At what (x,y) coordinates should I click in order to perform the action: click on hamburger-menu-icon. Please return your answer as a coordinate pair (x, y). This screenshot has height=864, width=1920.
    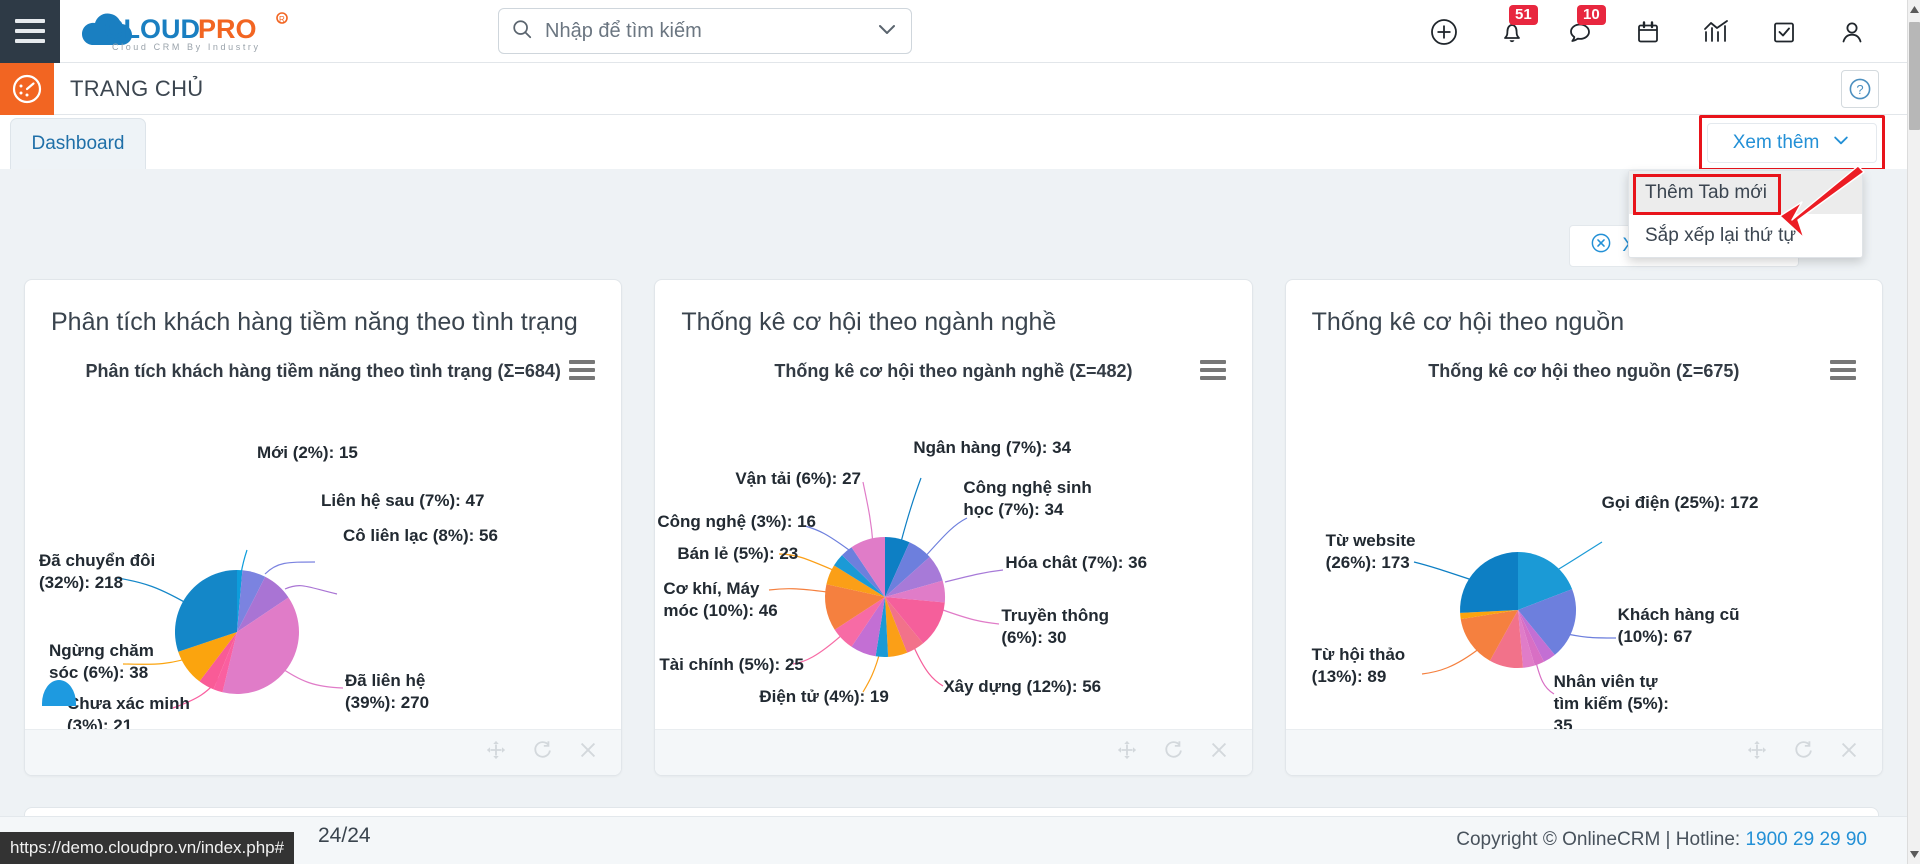
    Looking at the image, I should click on (30, 31).